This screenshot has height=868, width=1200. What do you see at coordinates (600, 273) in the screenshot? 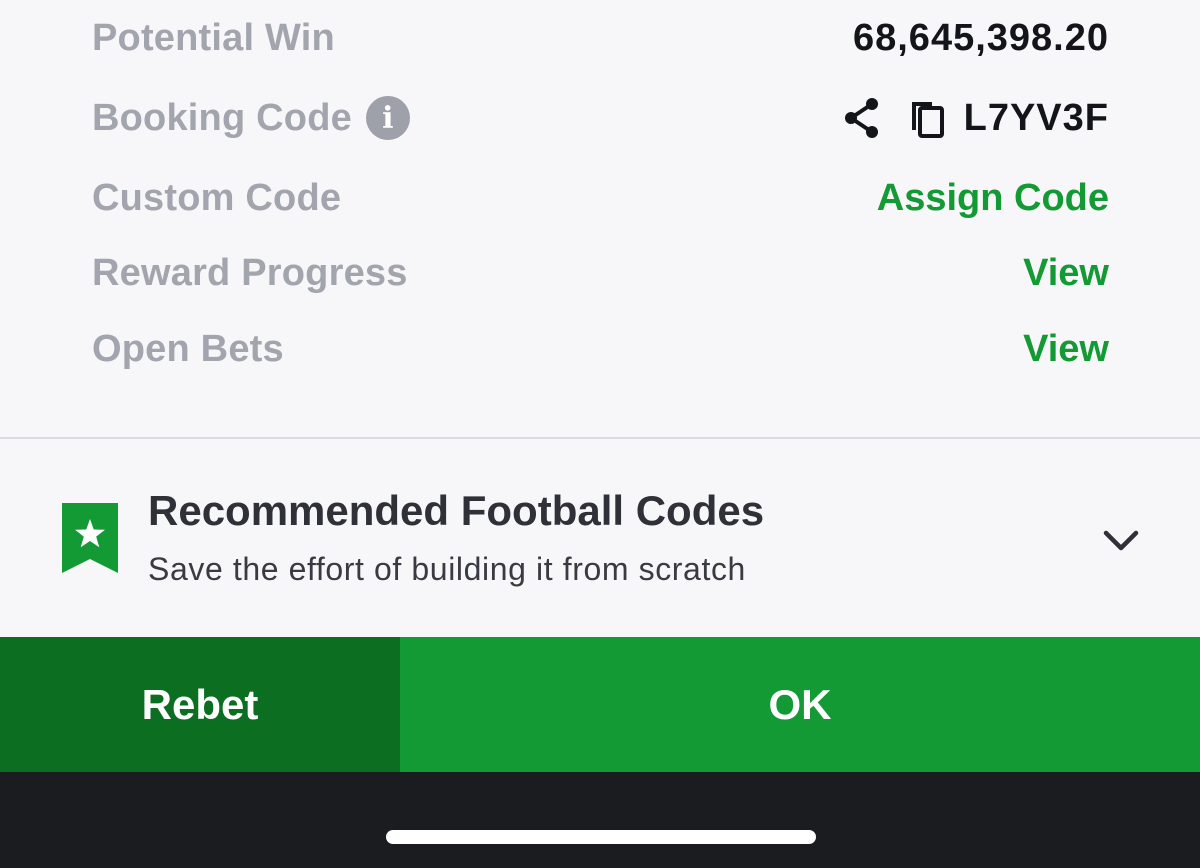
I see `reward-progress-row: Reward Progress View` at bounding box center [600, 273].